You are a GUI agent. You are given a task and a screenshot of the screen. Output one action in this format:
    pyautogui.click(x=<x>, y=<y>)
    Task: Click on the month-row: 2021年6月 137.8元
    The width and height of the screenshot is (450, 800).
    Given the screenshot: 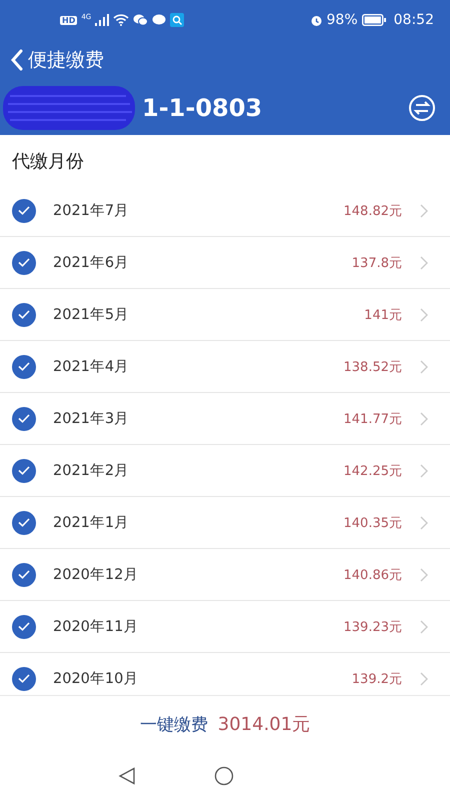 What is the action you would take?
    pyautogui.click(x=225, y=263)
    